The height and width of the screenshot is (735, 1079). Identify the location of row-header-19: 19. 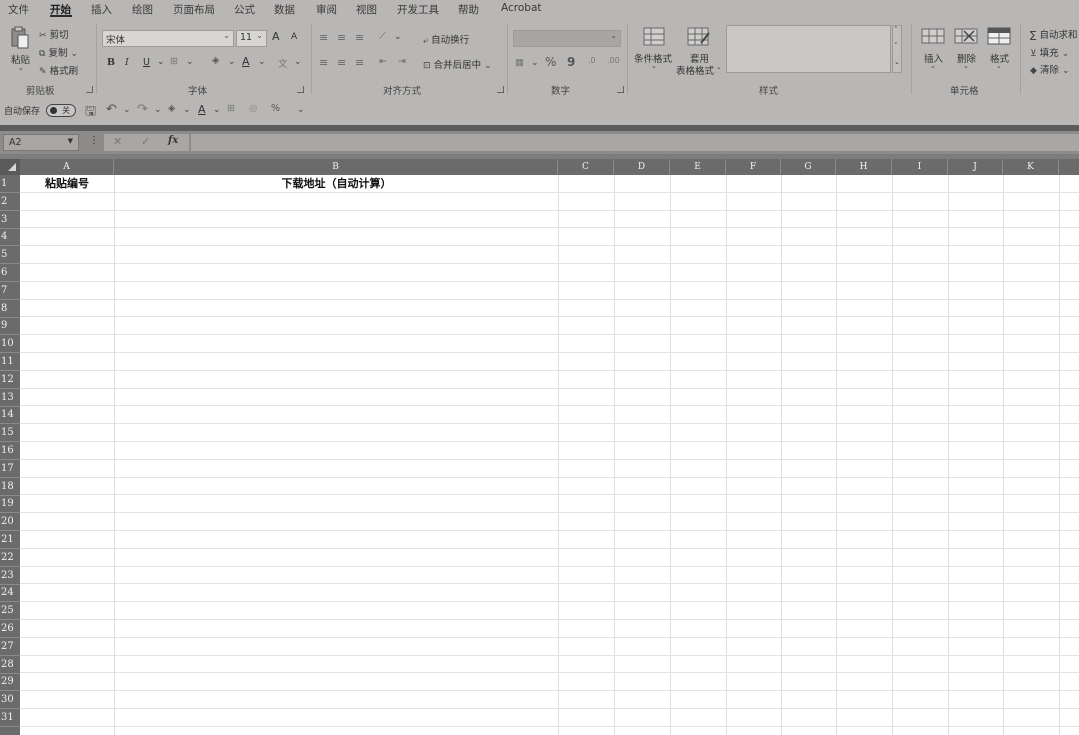
(10, 504).